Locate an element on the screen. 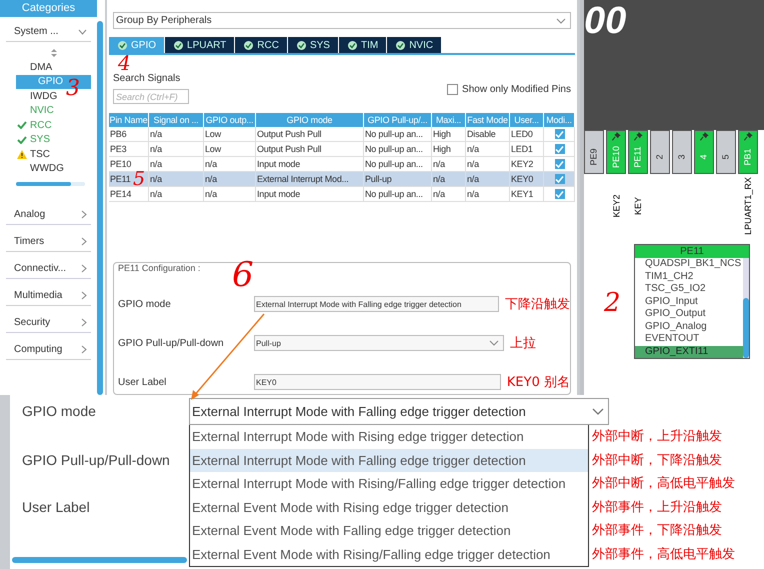 Image resolution: width=764 pixels, height=569 pixels. category-dropdown: Security is located at coordinates (48, 321).